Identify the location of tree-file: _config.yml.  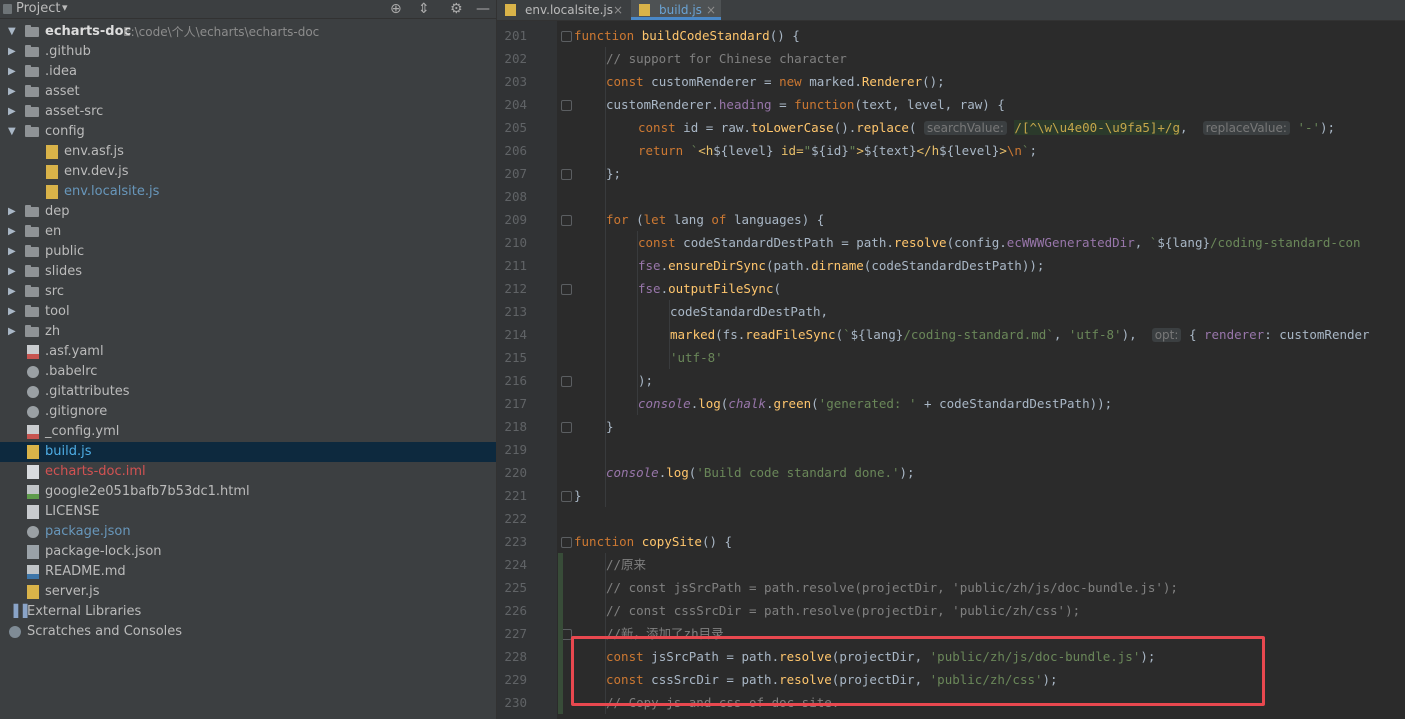
(248, 432).